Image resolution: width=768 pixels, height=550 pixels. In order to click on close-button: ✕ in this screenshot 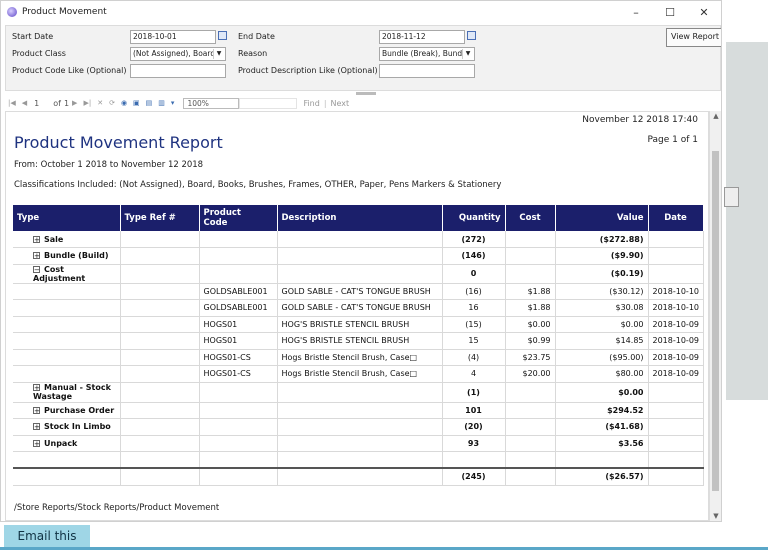, I will do `click(704, 12)`.